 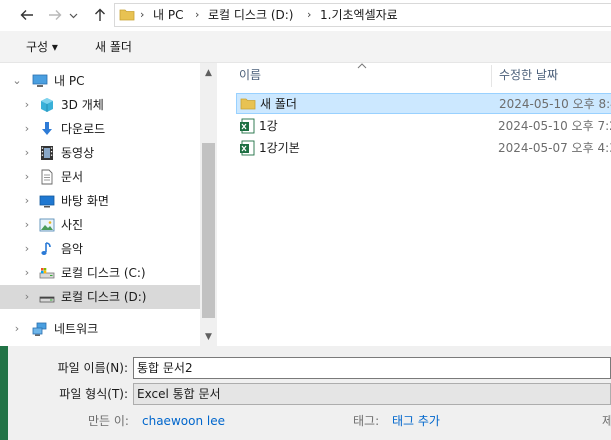 I want to click on nav-item-drive-c: › 로컬 디스크 (C:), so click(x=100, y=273).